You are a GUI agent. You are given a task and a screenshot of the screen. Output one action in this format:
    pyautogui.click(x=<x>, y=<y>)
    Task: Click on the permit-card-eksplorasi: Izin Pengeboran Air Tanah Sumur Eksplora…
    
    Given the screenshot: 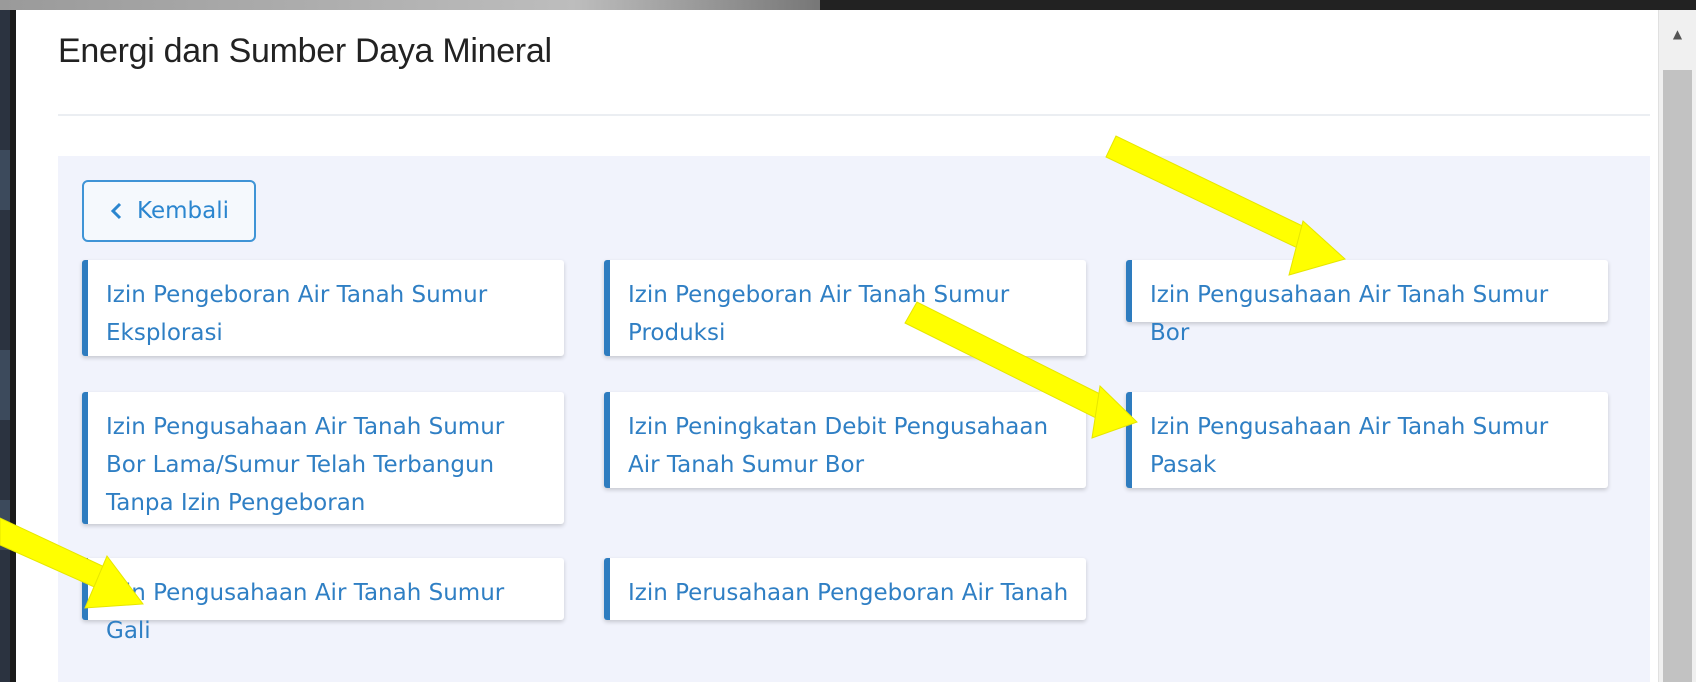 What is the action you would take?
    pyautogui.click(x=323, y=308)
    